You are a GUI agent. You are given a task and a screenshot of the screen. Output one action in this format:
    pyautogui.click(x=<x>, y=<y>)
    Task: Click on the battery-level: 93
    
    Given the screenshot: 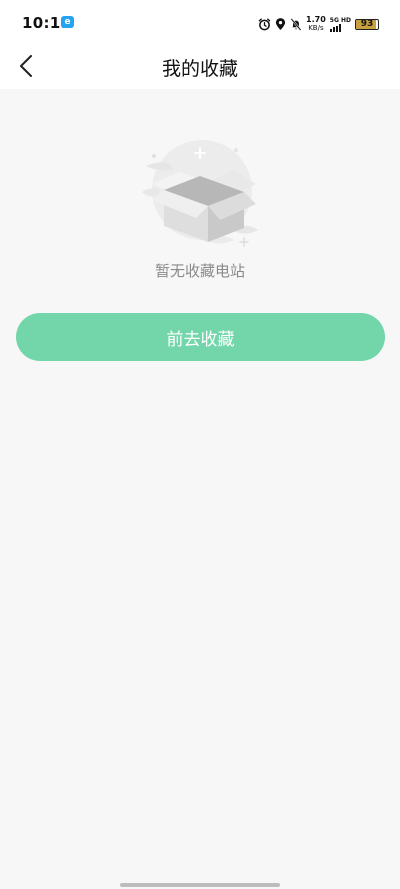 What is the action you would take?
    pyautogui.click(x=367, y=23)
    